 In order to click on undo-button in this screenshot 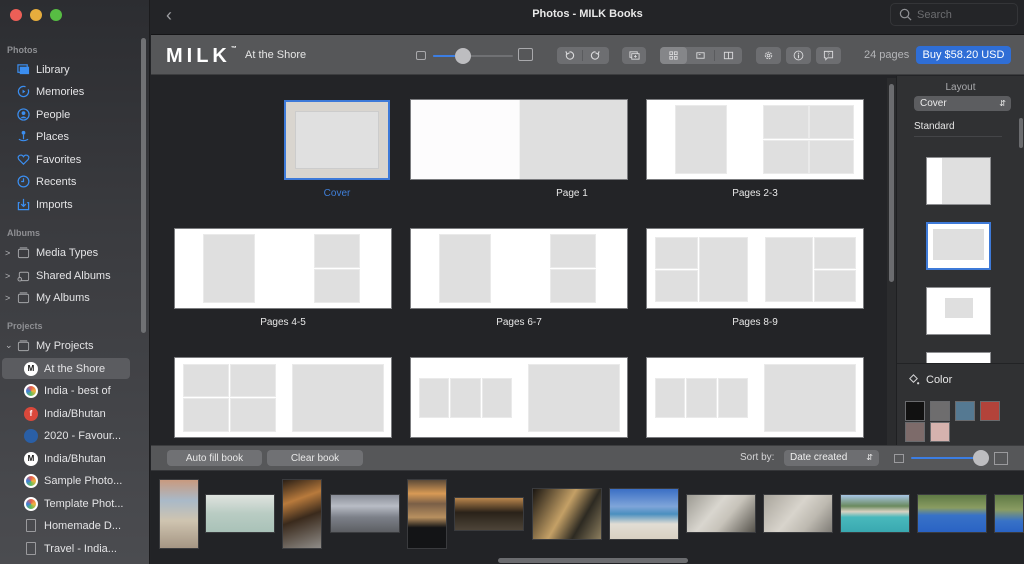, I will do `click(569, 55)`.